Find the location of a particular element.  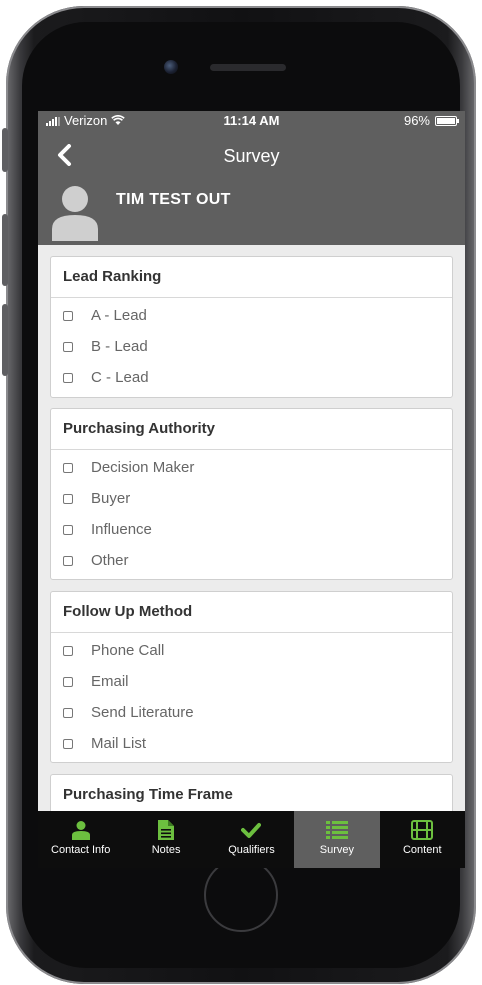

document-icon is located at coordinates (166, 830).